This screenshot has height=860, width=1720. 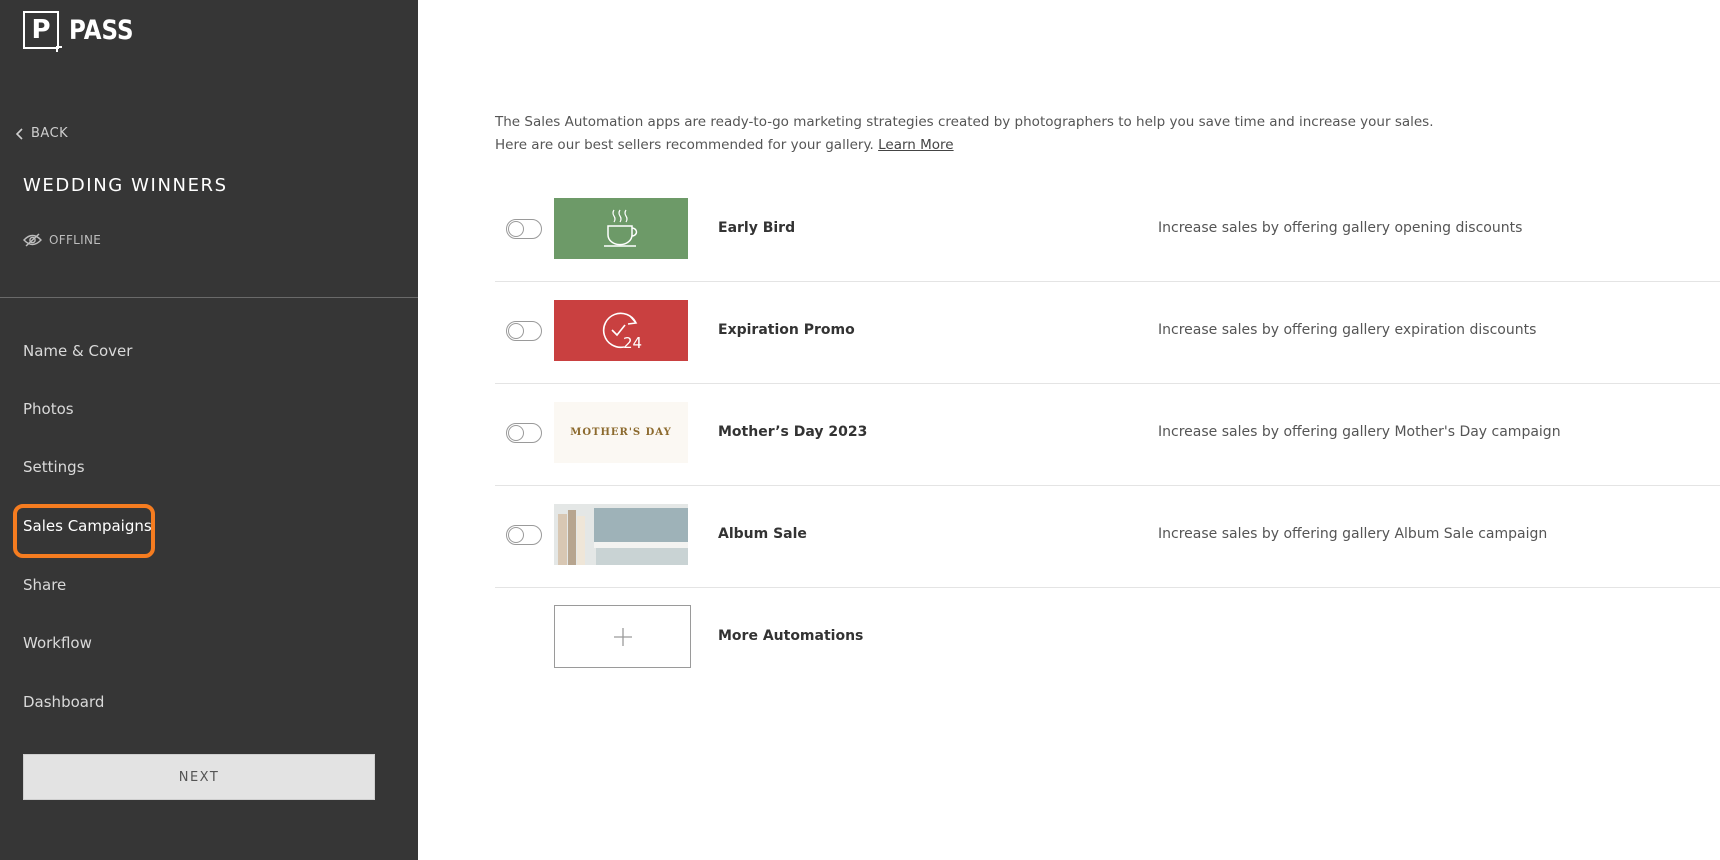 I want to click on mothers-day-toggle, so click(x=524, y=433).